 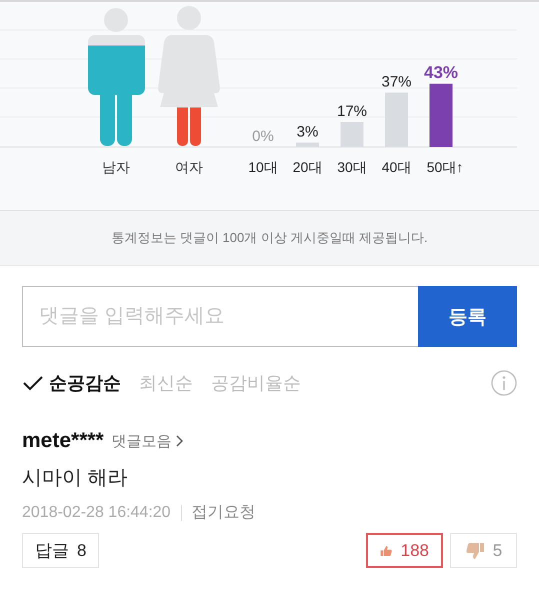 What do you see at coordinates (71, 383) in the screenshot?
I see `sort-tab: 순공감순` at bounding box center [71, 383].